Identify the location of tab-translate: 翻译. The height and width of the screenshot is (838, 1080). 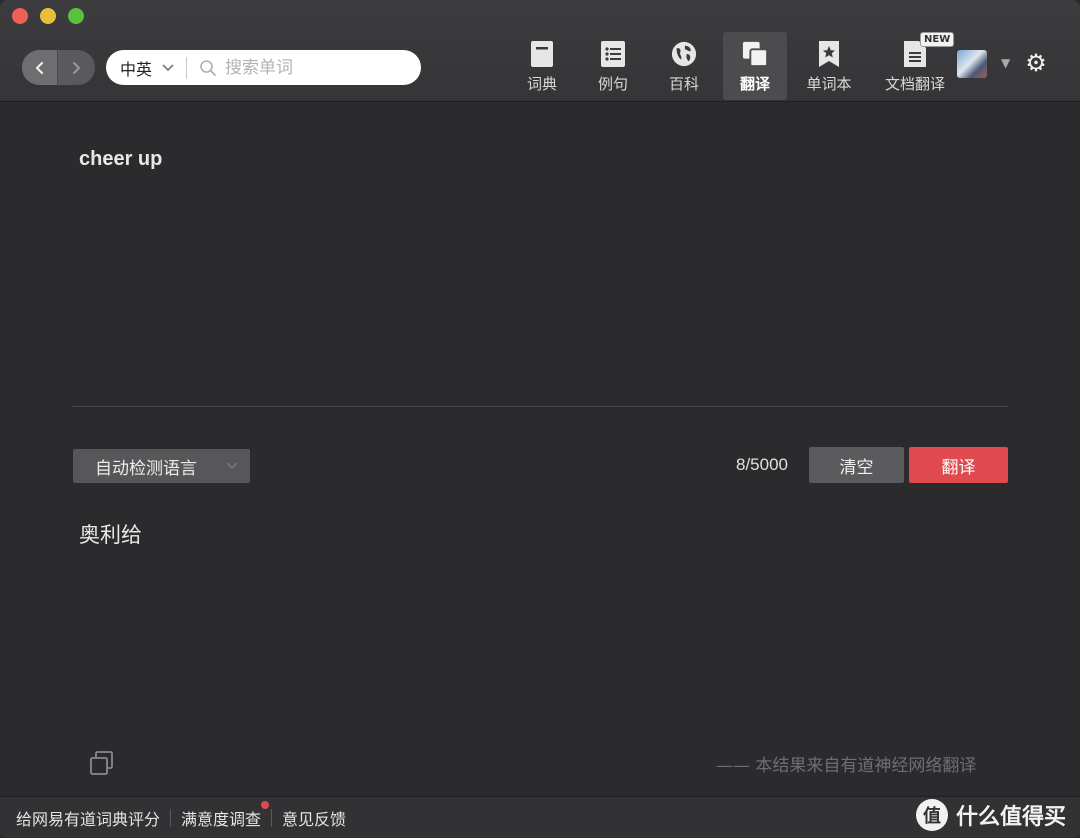
(755, 66).